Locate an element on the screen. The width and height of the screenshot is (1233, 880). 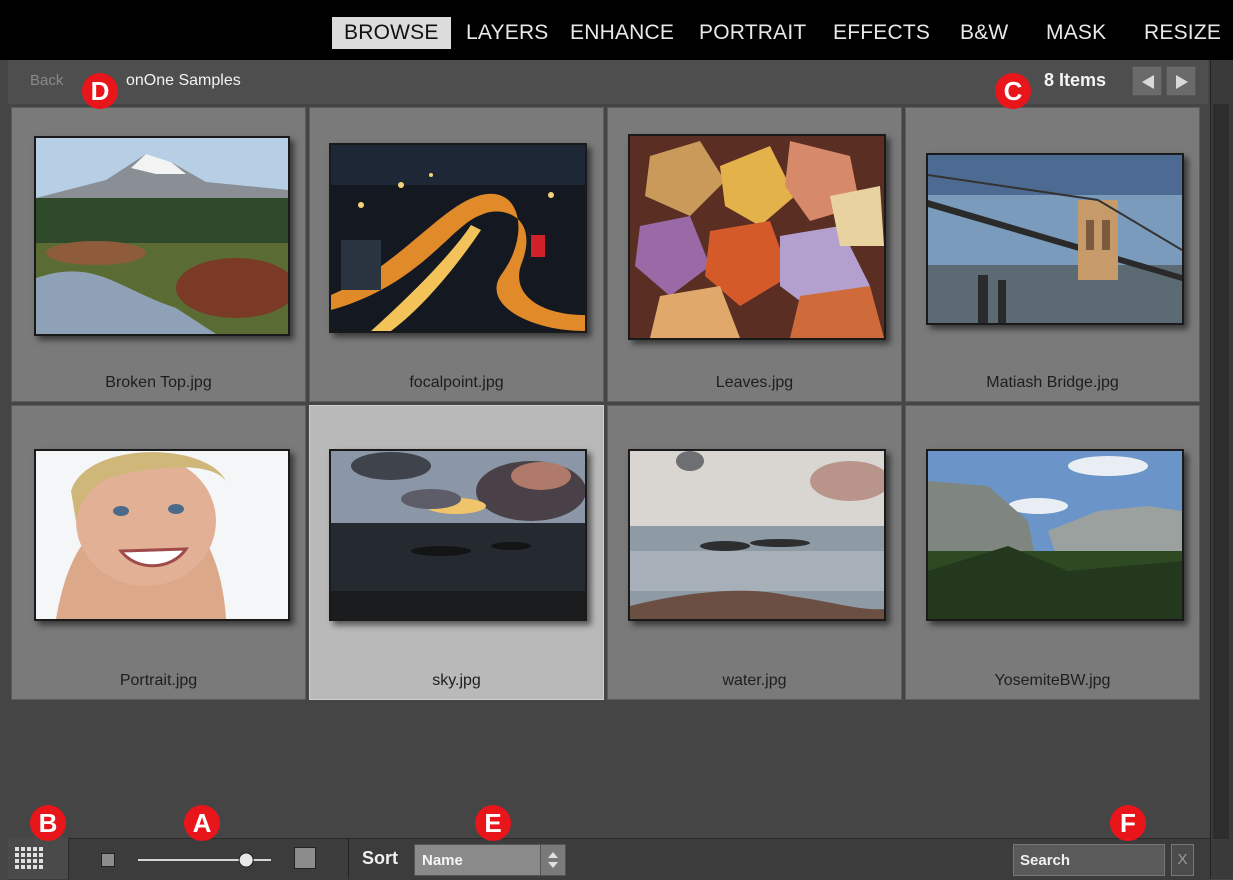
sort-selected-value: Name is located at coordinates (442, 860).